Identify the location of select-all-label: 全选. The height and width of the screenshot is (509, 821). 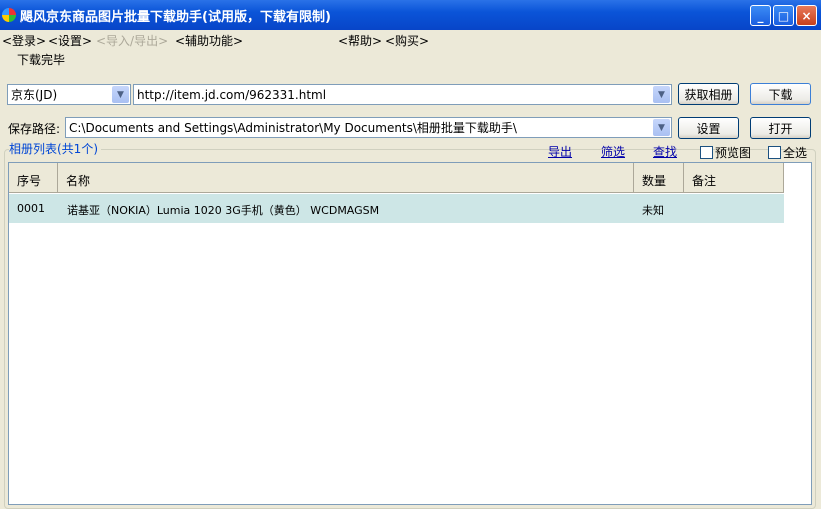
(795, 153).